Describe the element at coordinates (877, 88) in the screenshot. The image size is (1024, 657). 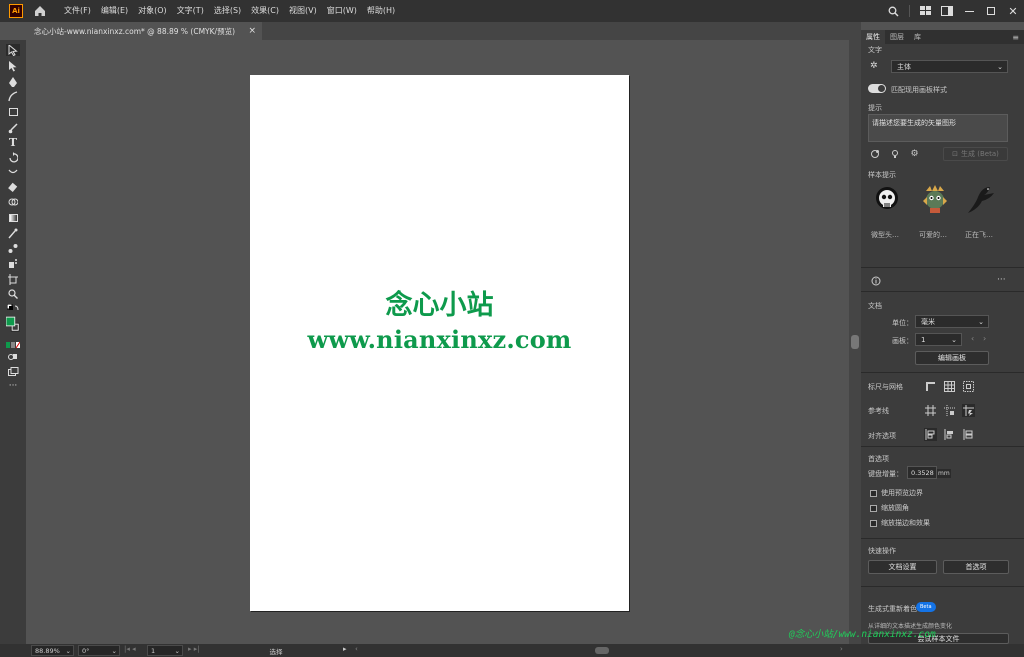
I see `match-style-toggle` at that location.